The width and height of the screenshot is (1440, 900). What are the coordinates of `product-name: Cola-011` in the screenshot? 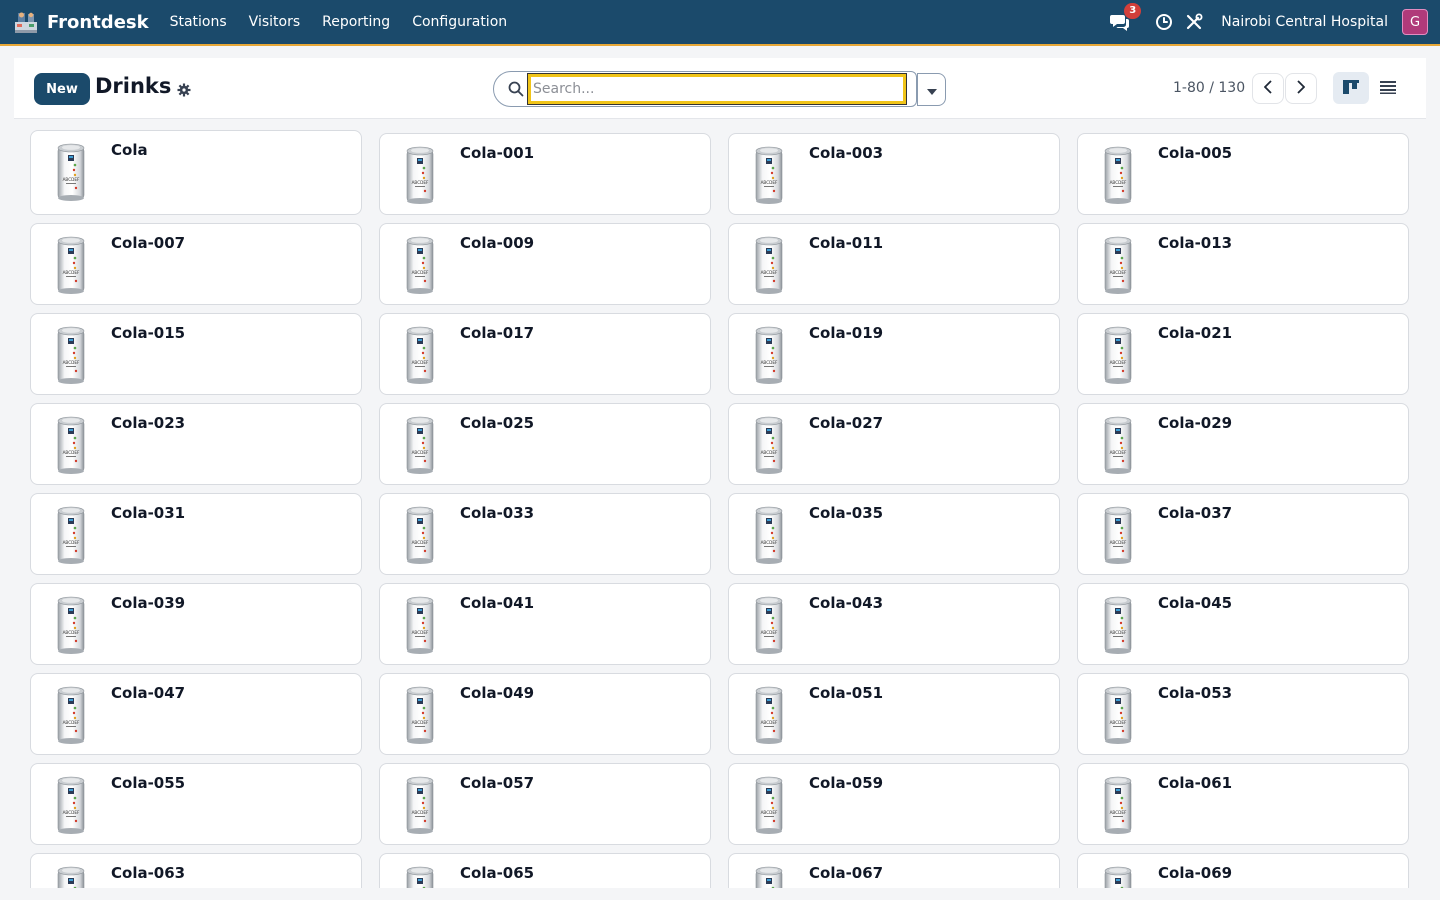 It's located at (846, 243).